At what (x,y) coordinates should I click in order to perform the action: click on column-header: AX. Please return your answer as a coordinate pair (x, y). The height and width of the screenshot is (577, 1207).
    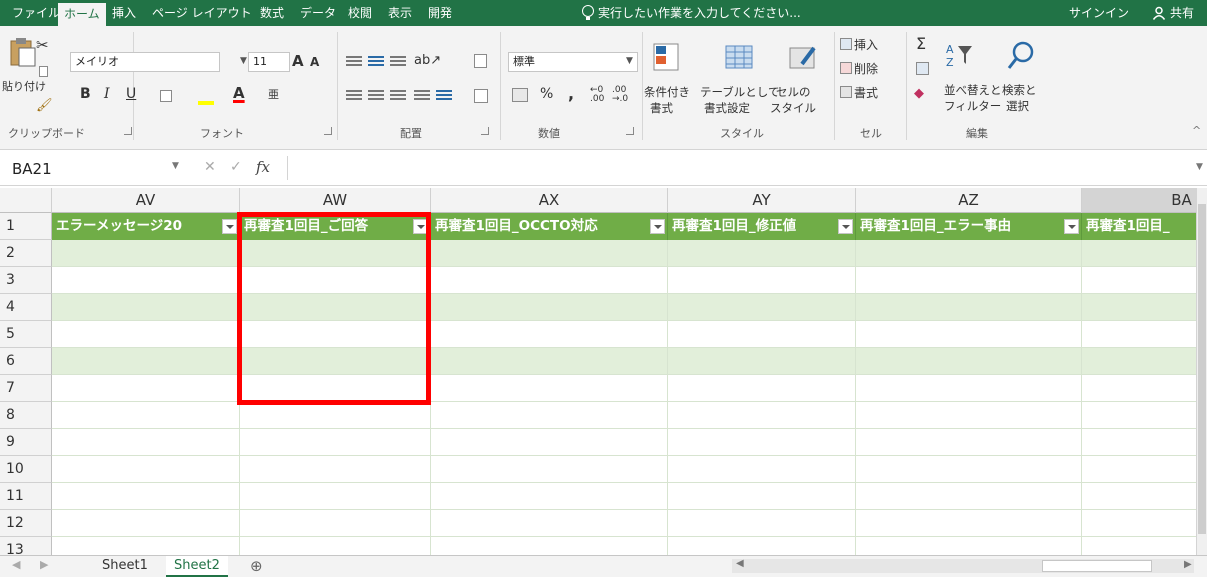
    Looking at the image, I should click on (549, 200).